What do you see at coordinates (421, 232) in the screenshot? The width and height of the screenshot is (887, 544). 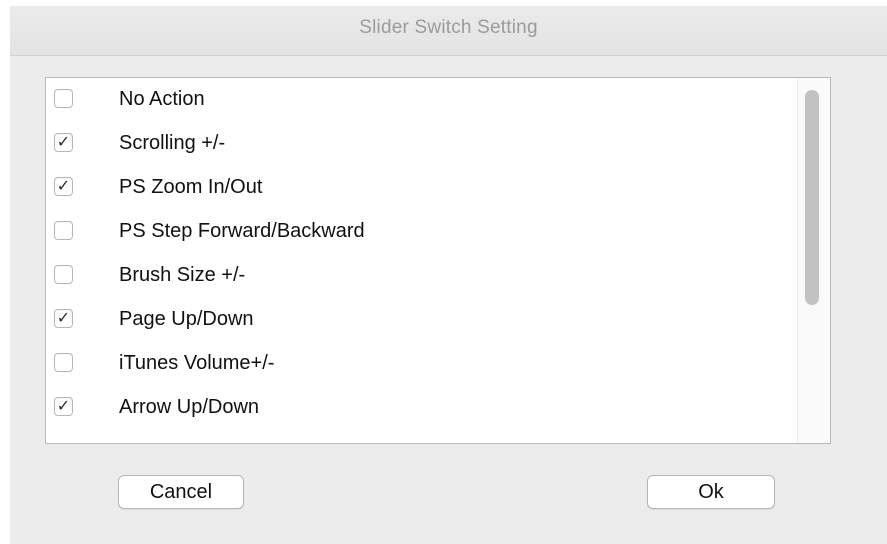 I see `list-item-ps-step: PS Step Forward/Backward` at bounding box center [421, 232].